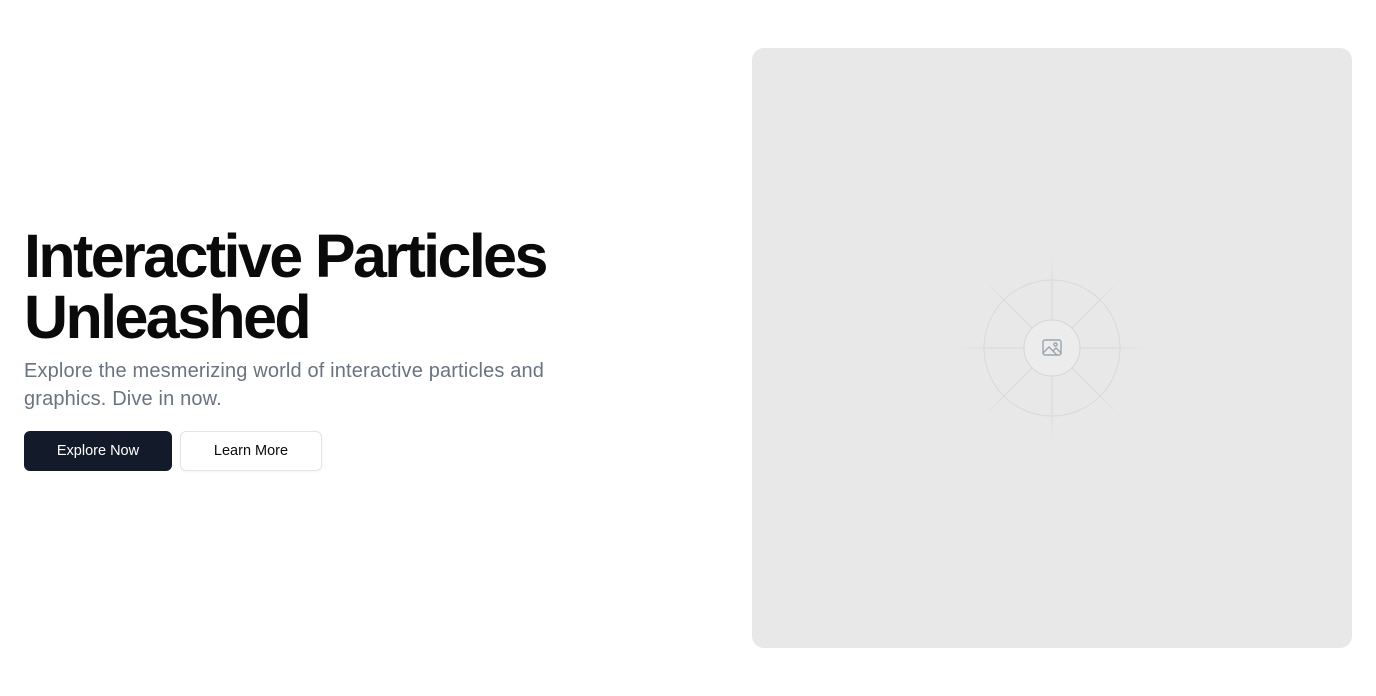 The width and height of the screenshot is (1376, 696). Describe the element at coordinates (168, 317) in the screenshot. I see `headline-line-2: Unleashed` at that location.